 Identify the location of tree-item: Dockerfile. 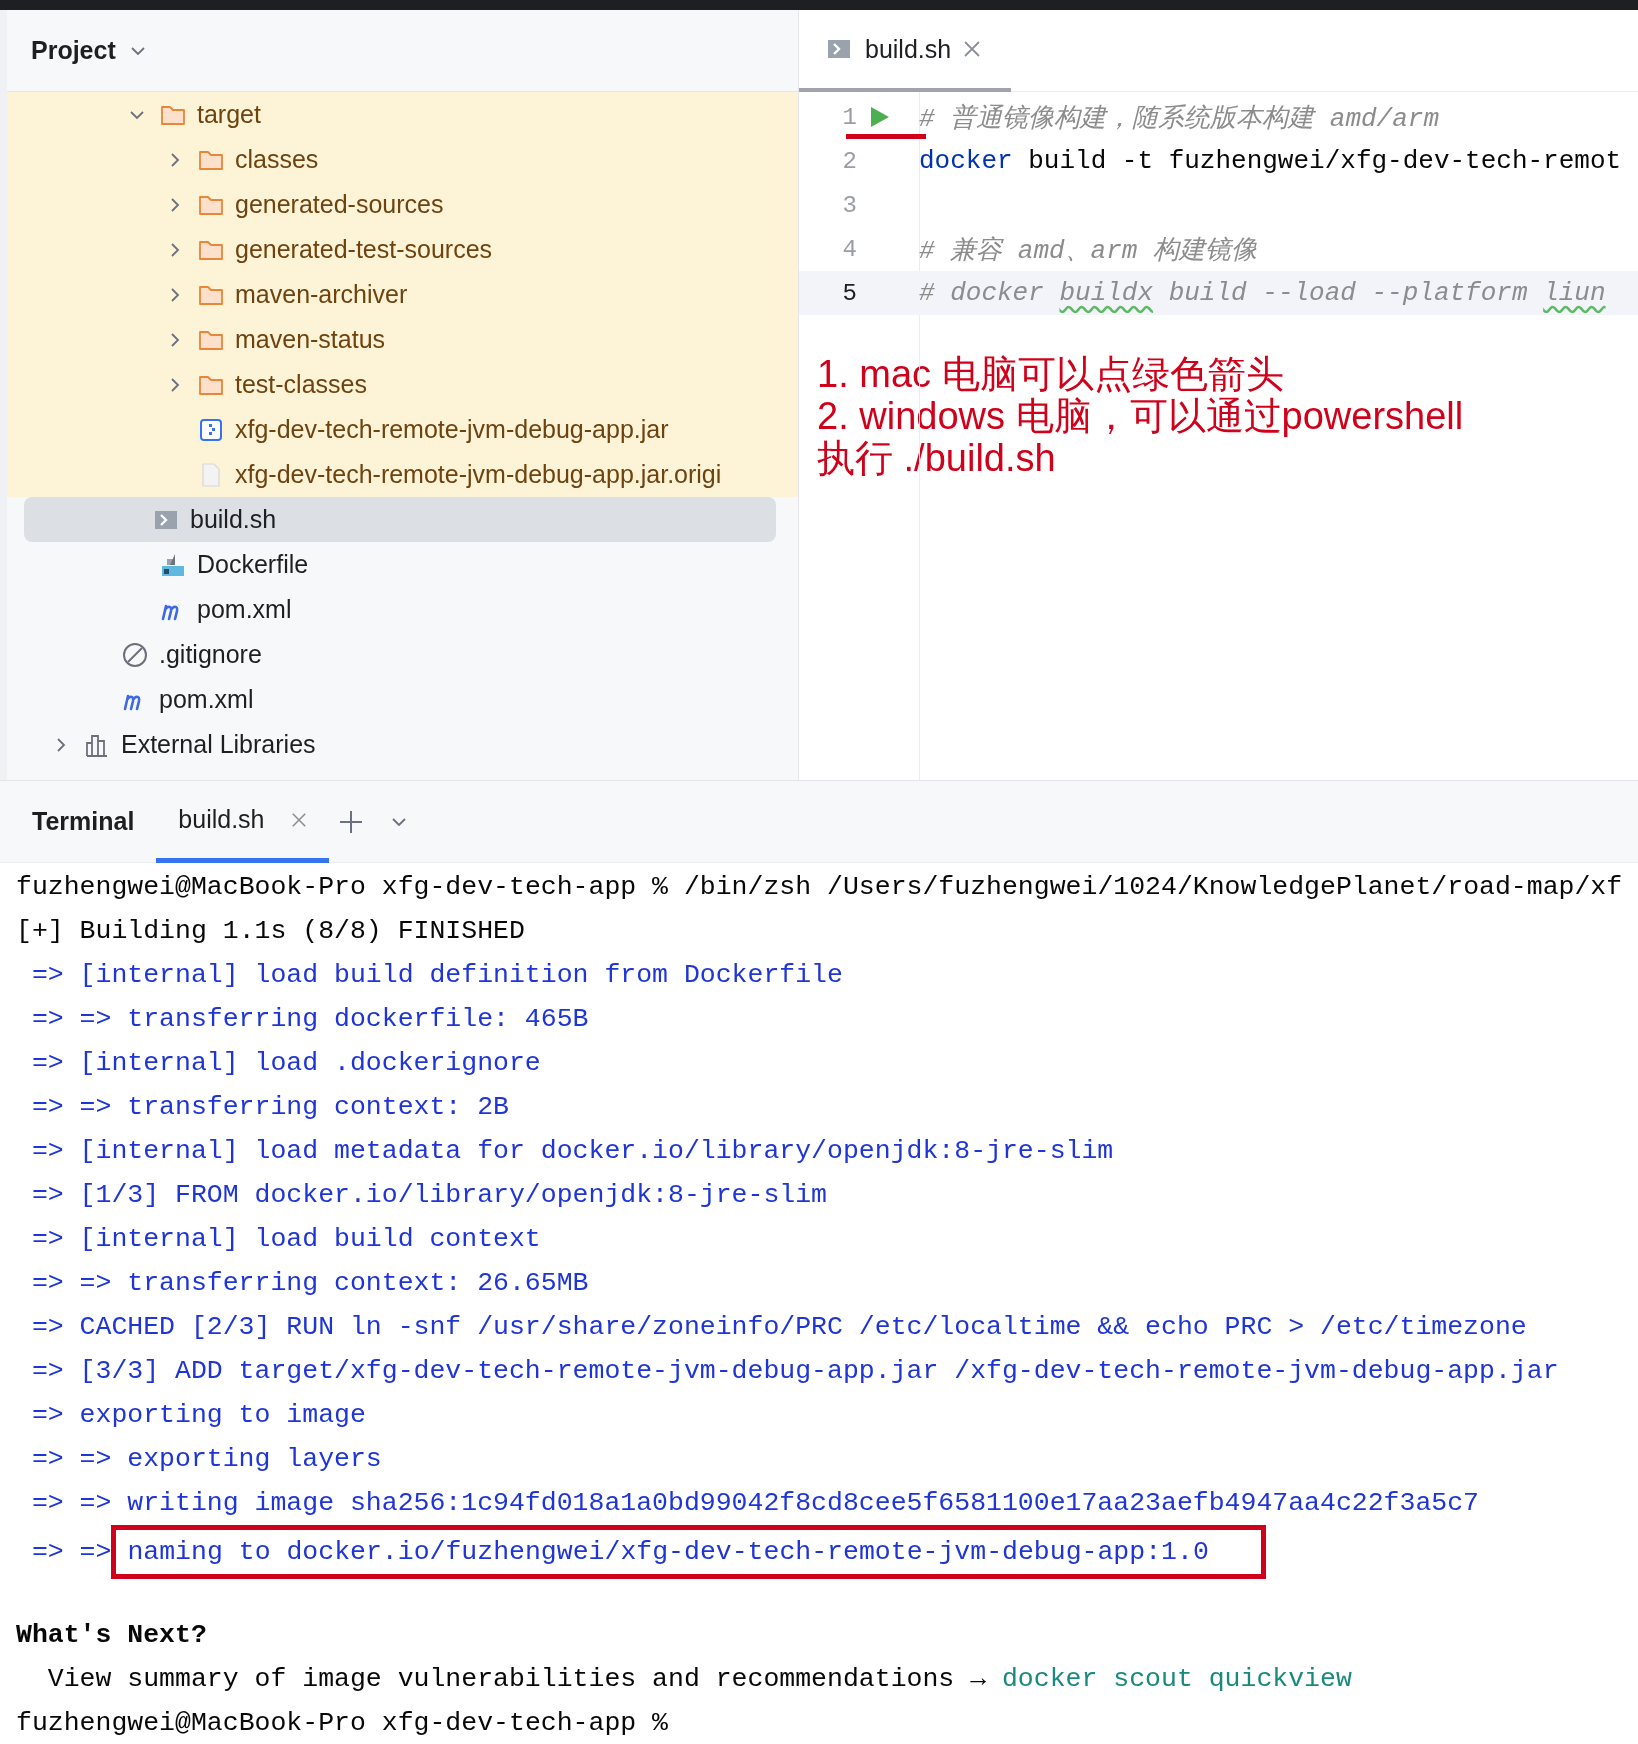
(402, 564).